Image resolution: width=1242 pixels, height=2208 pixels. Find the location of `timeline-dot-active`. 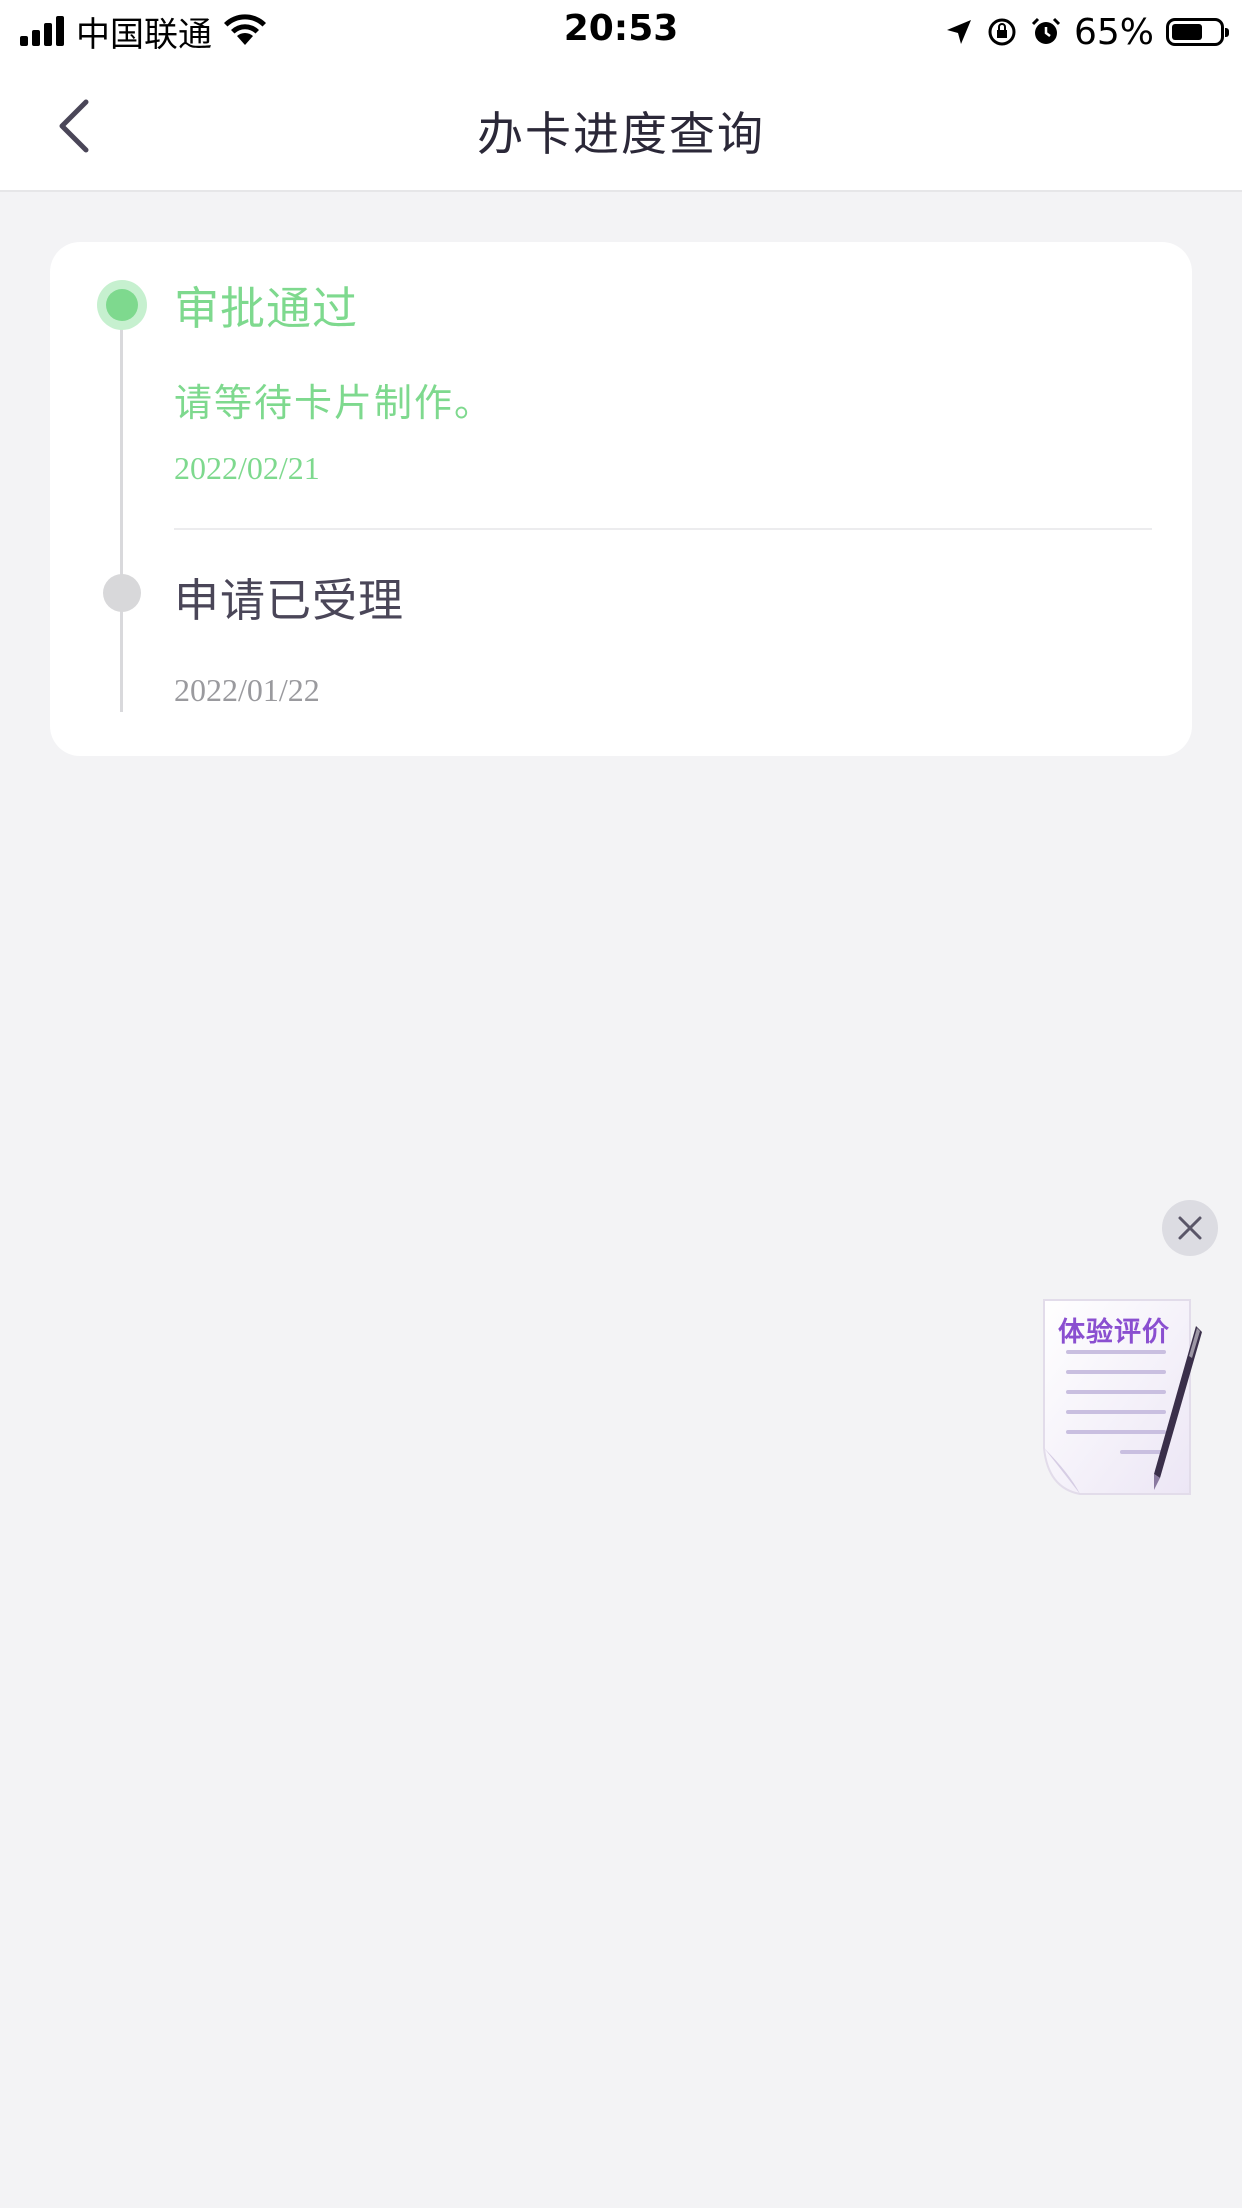

timeline-dot-active is located at coordinates (122, 305).